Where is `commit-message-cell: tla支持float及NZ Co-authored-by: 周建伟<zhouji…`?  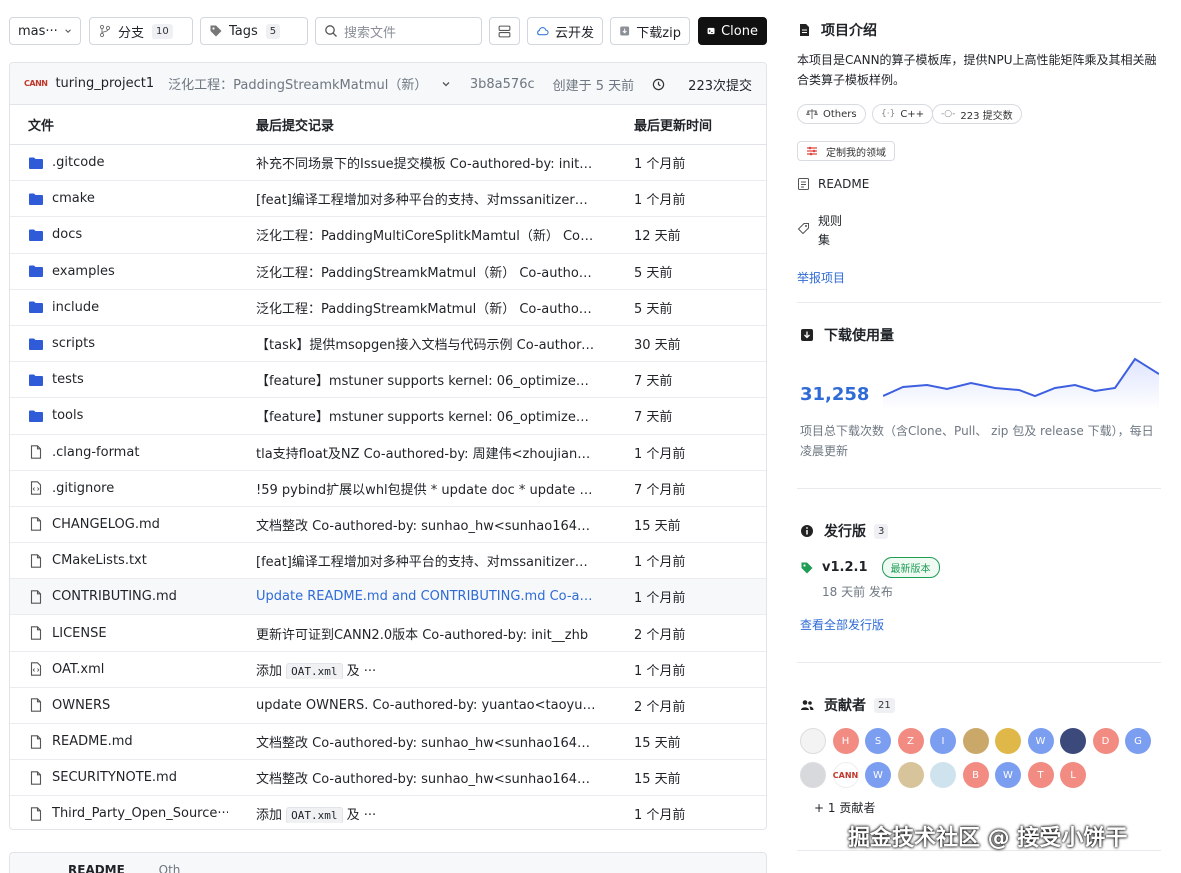
commit-message-cell: tla支持float及NZ Co-authored-by: 周建伟<zhouji… is located at coordinates (426, 452).